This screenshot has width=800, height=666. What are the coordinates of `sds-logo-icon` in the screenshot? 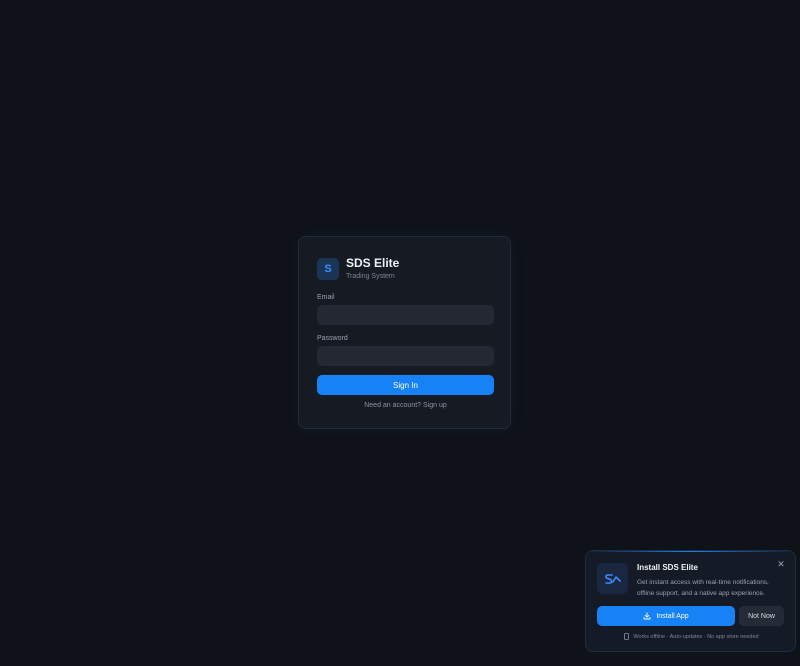 It's located at (612, 578).